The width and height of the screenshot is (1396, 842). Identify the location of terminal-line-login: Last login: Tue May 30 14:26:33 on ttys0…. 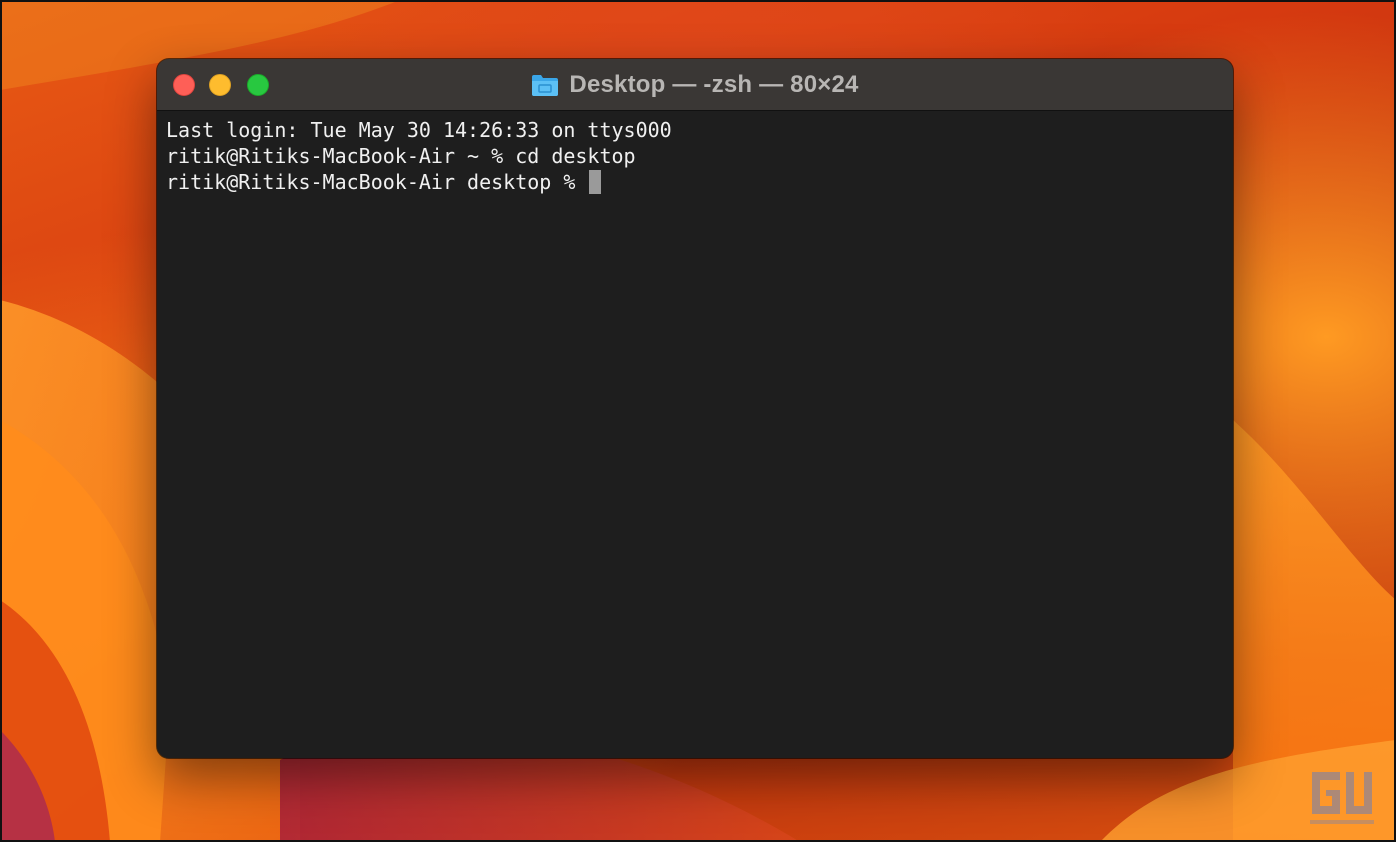
(419, 130).